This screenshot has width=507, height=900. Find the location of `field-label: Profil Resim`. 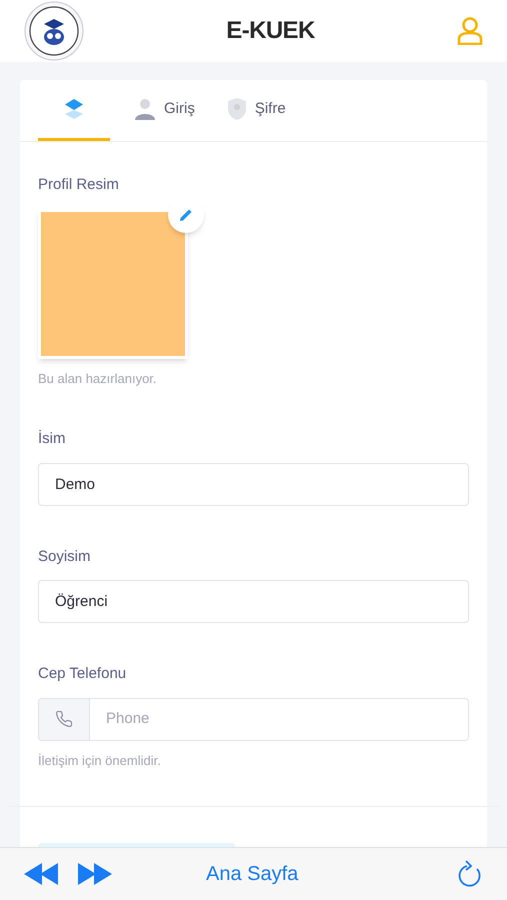

field-label: Profil Resim is located at coordinates (79, 185).